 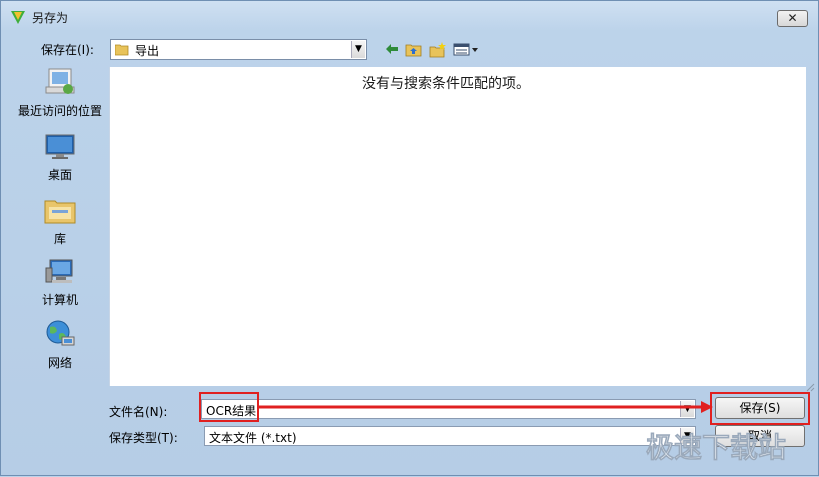 I want to click on annotation-arrow-icon, so click(x=486, y=407).